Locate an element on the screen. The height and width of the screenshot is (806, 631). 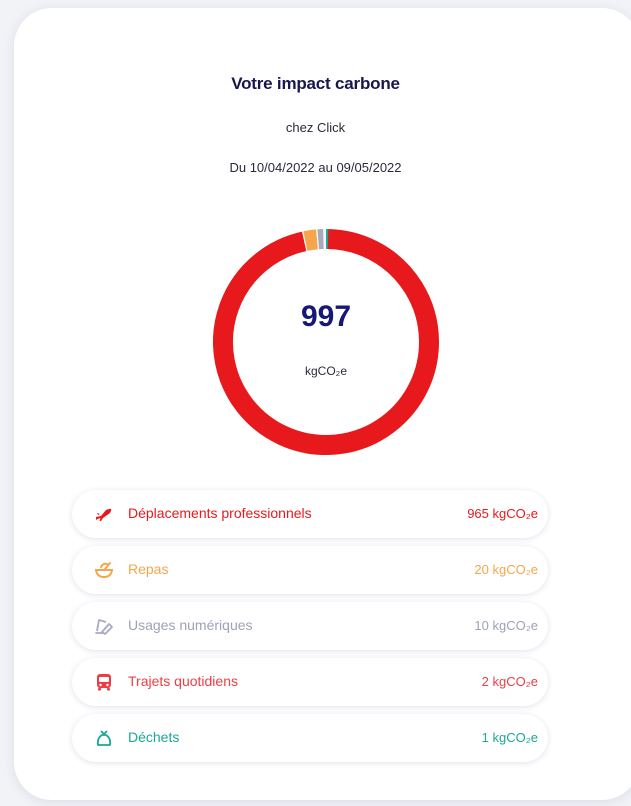
carbon-donut-chart is located at coordinates (326, 342).